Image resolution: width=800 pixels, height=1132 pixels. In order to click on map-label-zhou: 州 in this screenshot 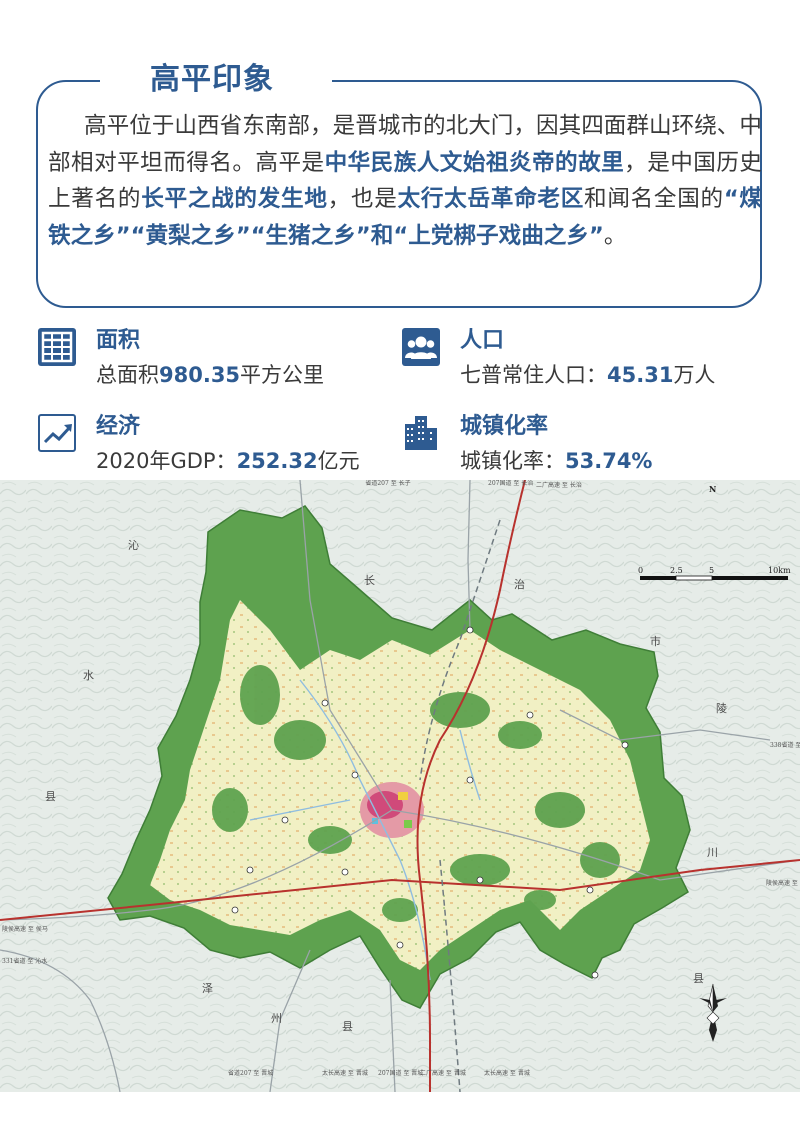, I will do `click(276, 1018)`.